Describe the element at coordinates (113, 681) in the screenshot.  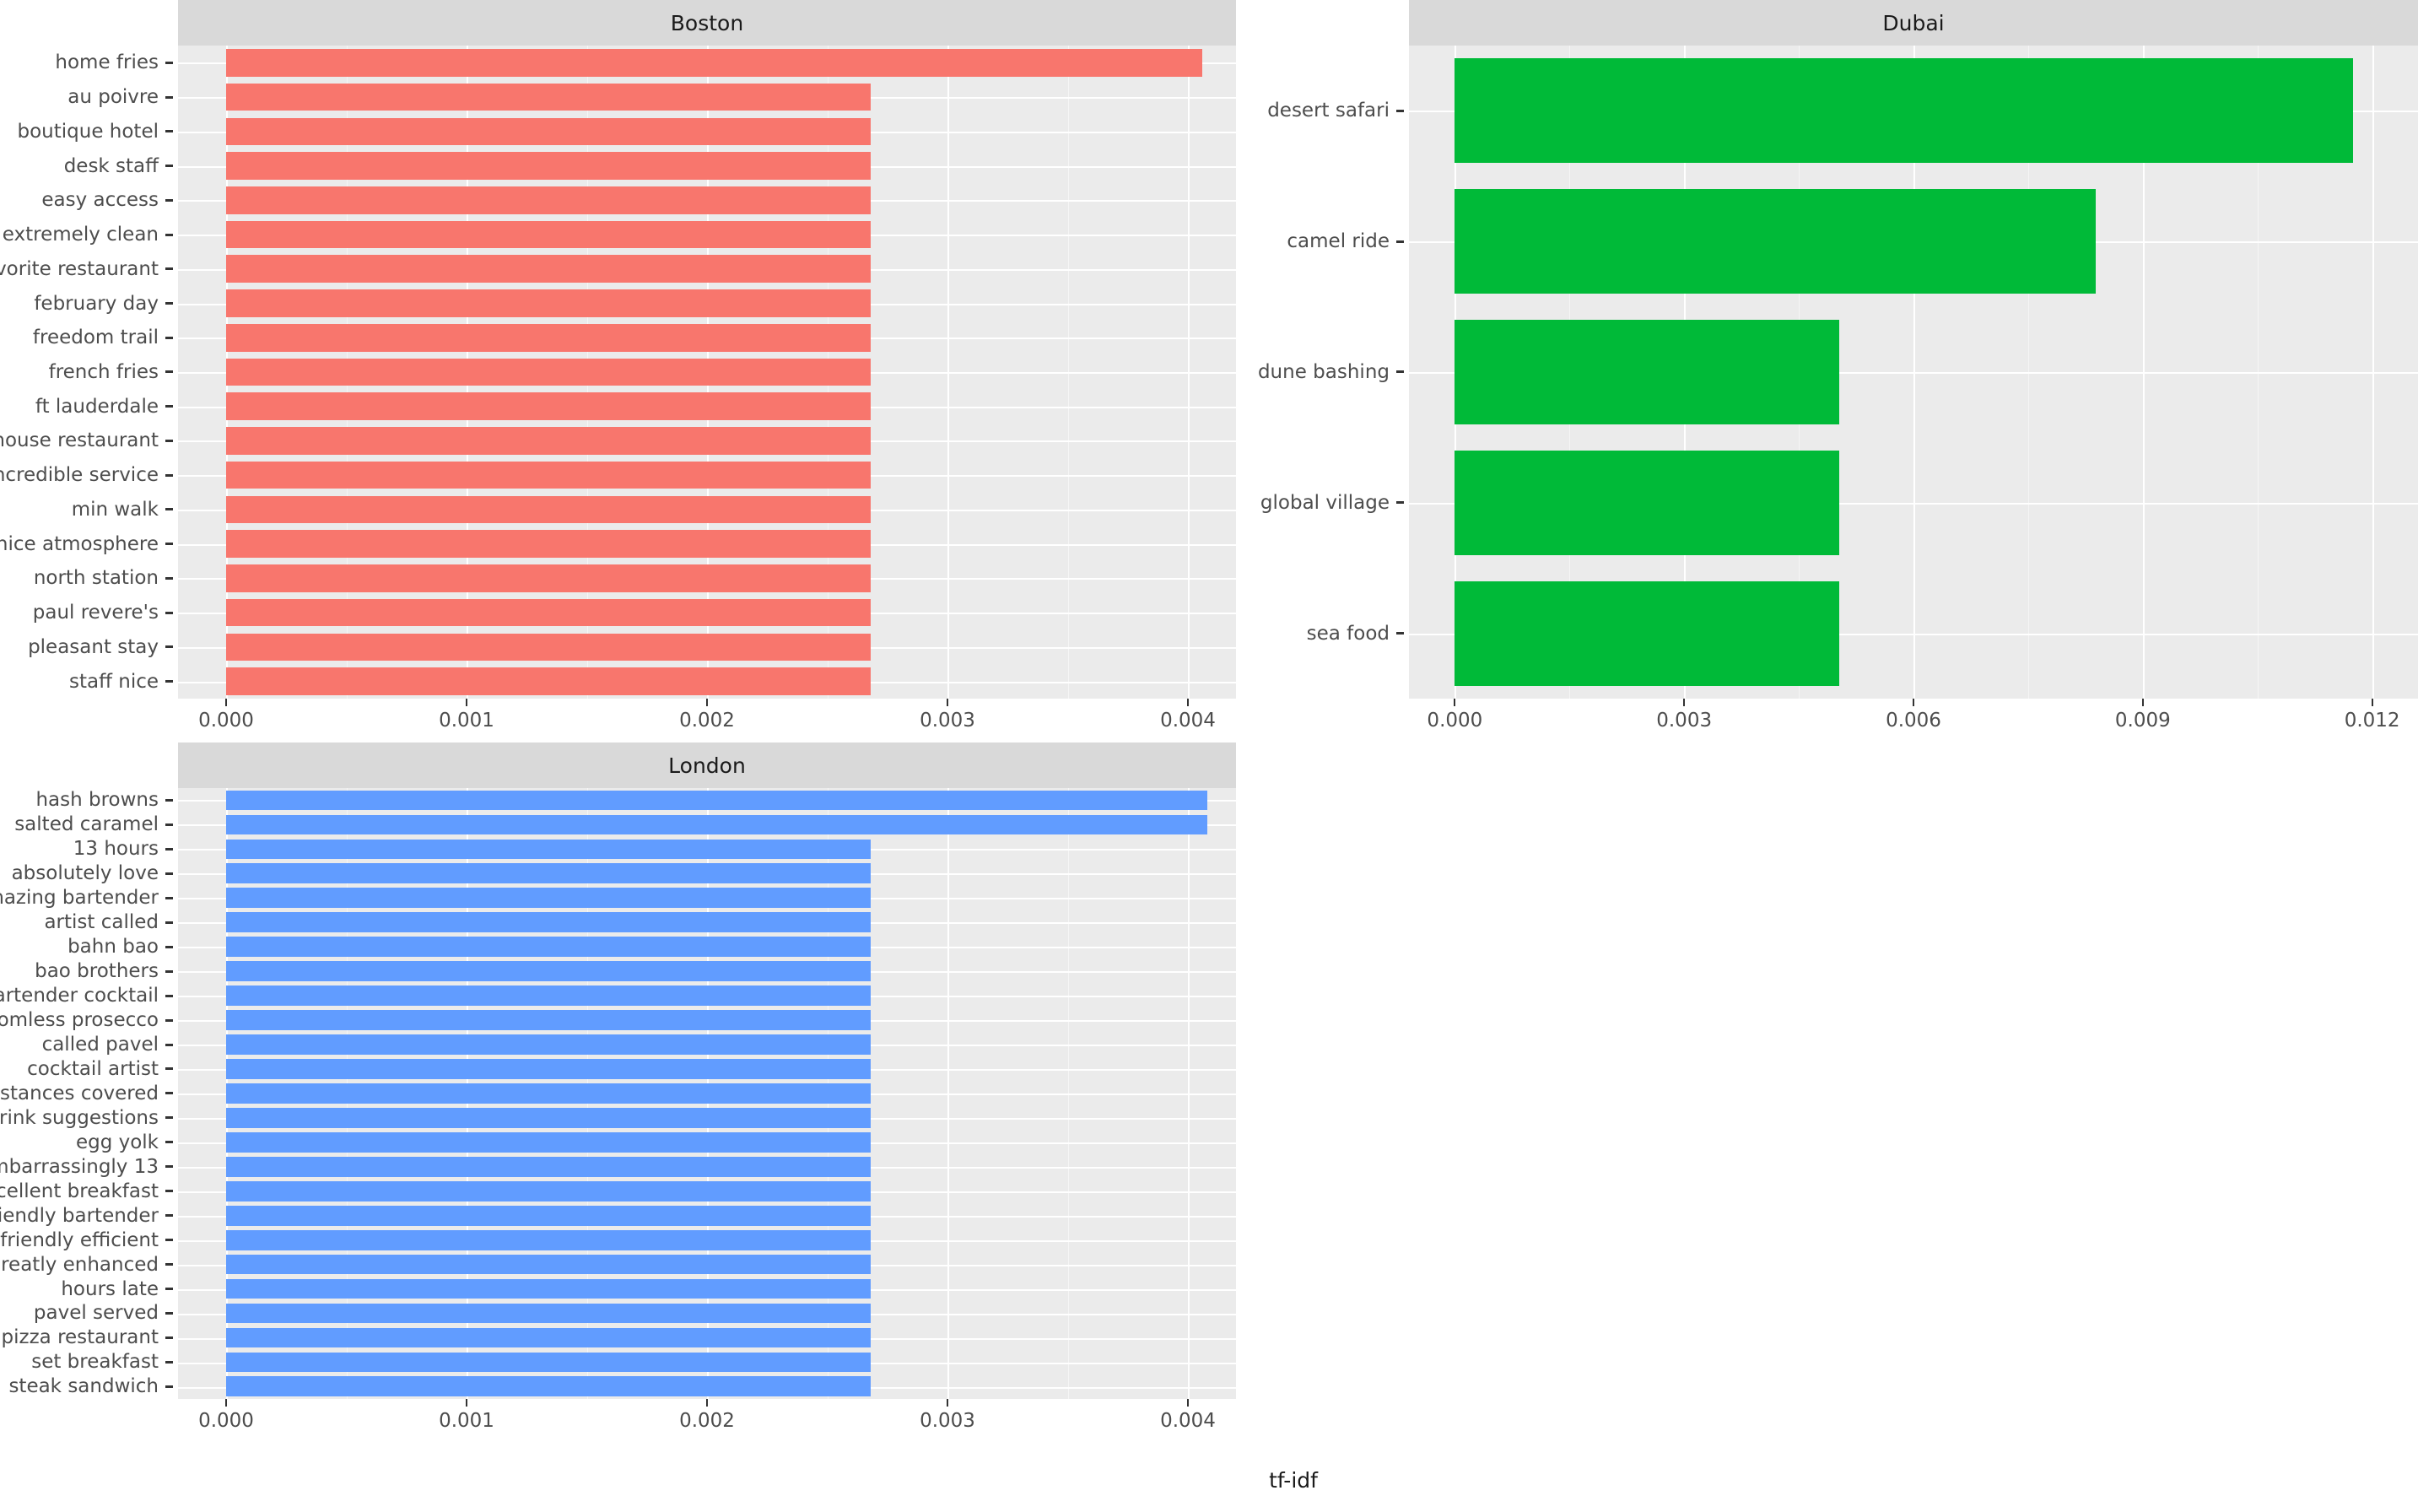
I see `y-tick-label: staff nice` at that location.